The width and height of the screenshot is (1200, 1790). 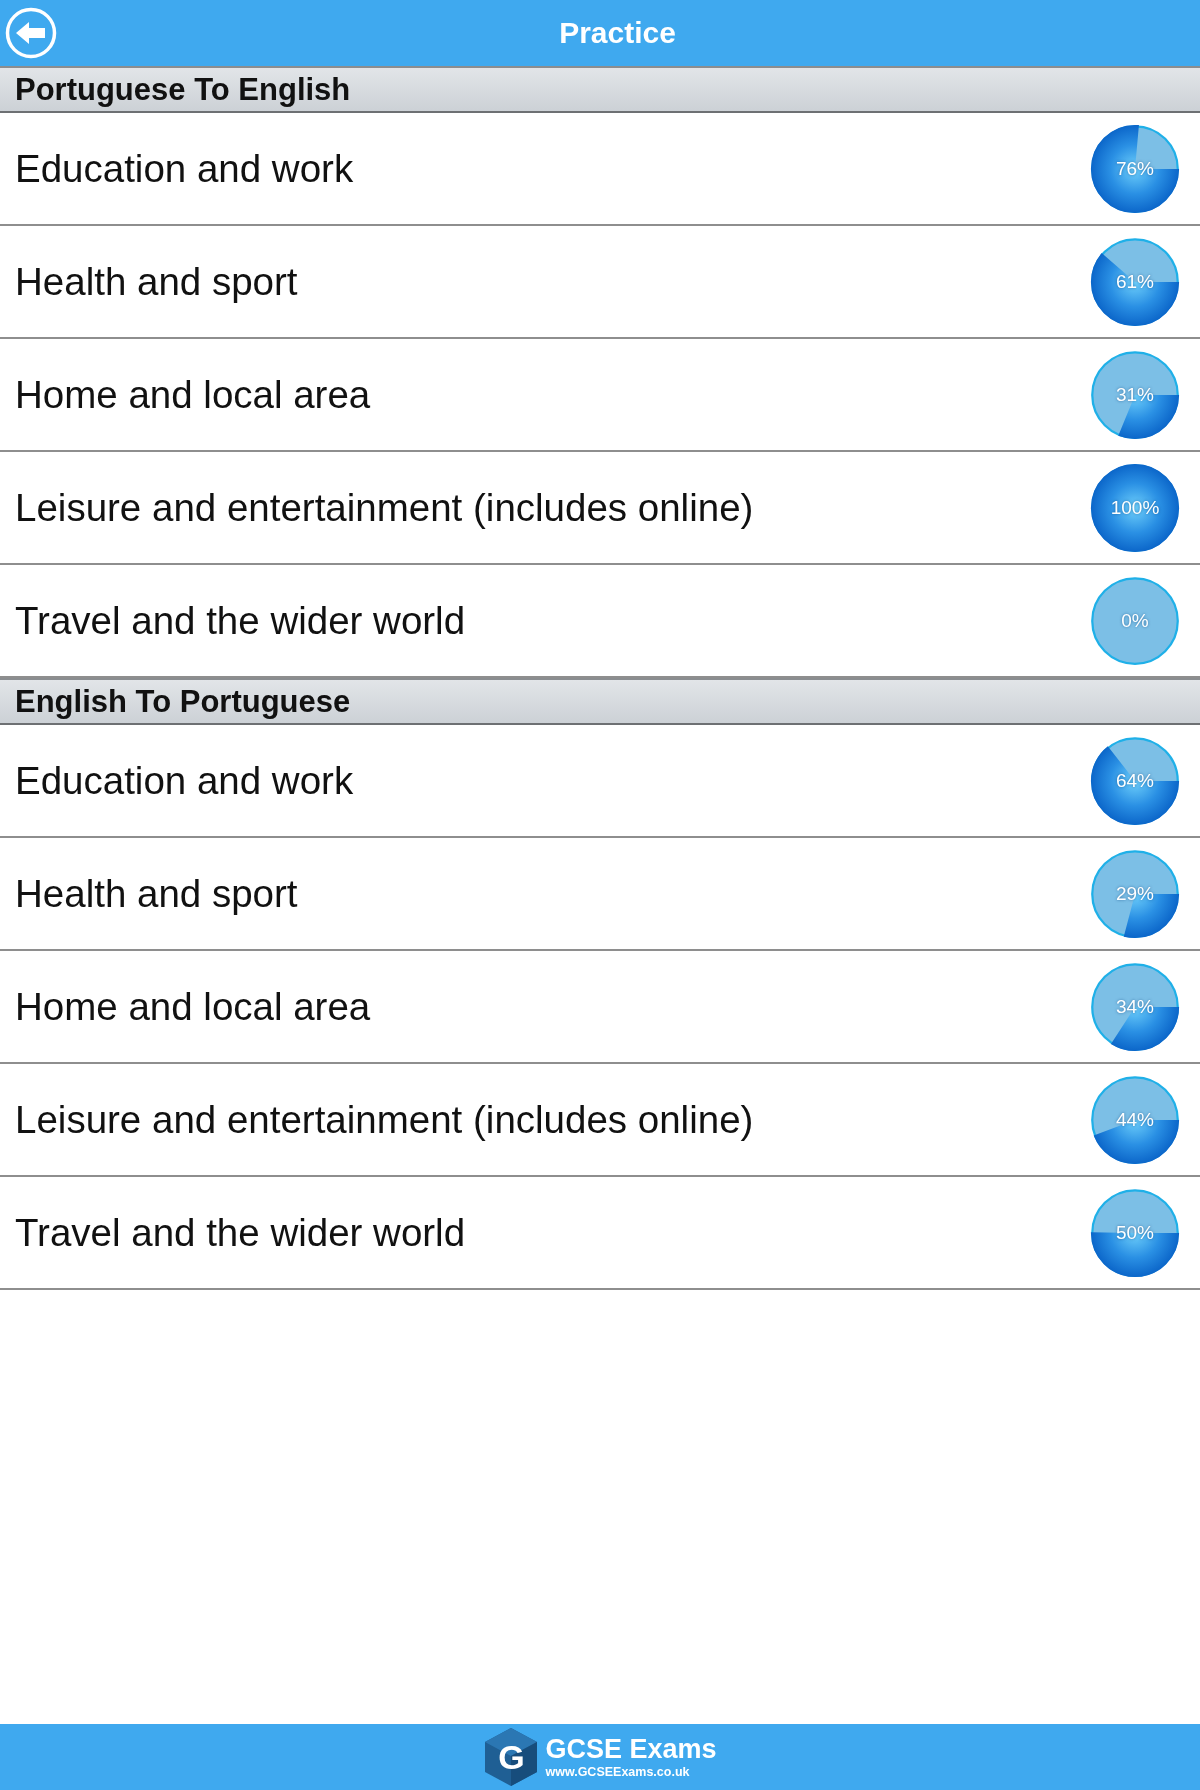 I want to click on logo-mark: G, so click(x=511, y=1757).